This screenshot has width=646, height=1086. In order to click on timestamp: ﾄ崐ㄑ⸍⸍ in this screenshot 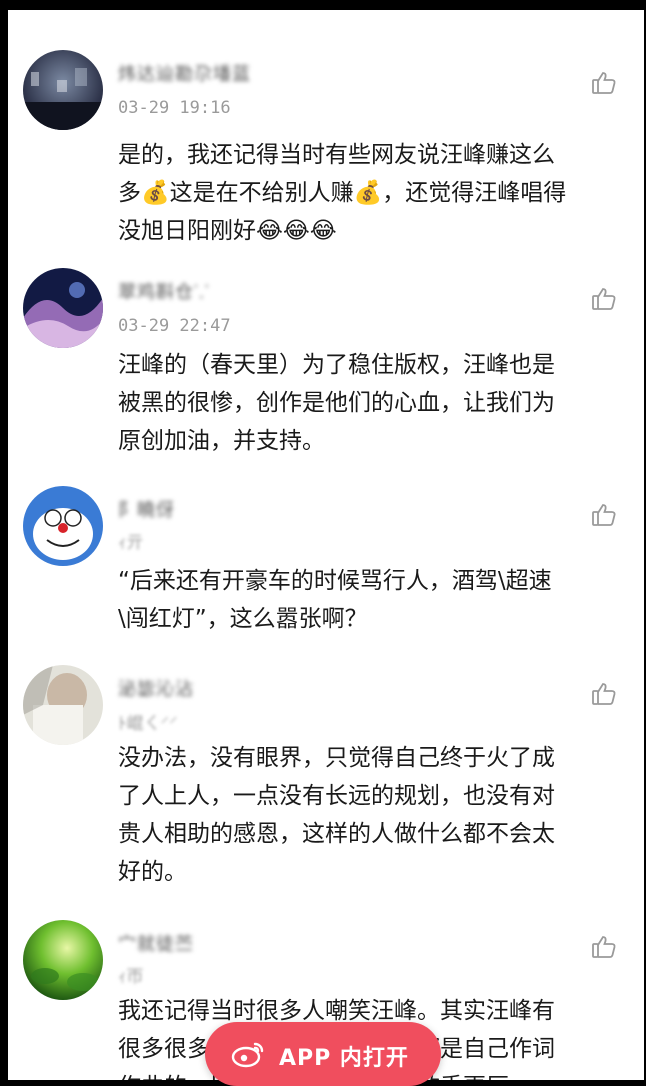, I will do `click(148, 724)`.